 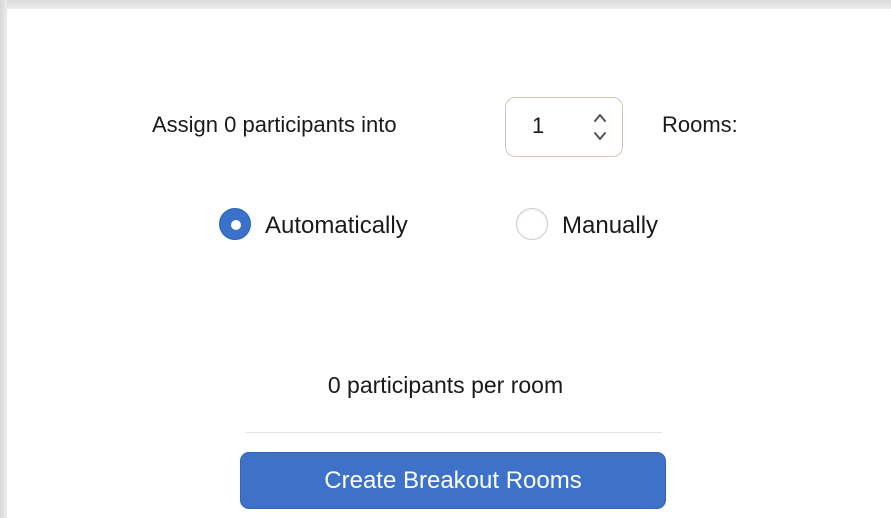 What do you see at coordinates (445, 128) in the screenshot?
I see `assign-row: Assign 0 participants into 1 Rooms:` at bounding box center [445, 128].